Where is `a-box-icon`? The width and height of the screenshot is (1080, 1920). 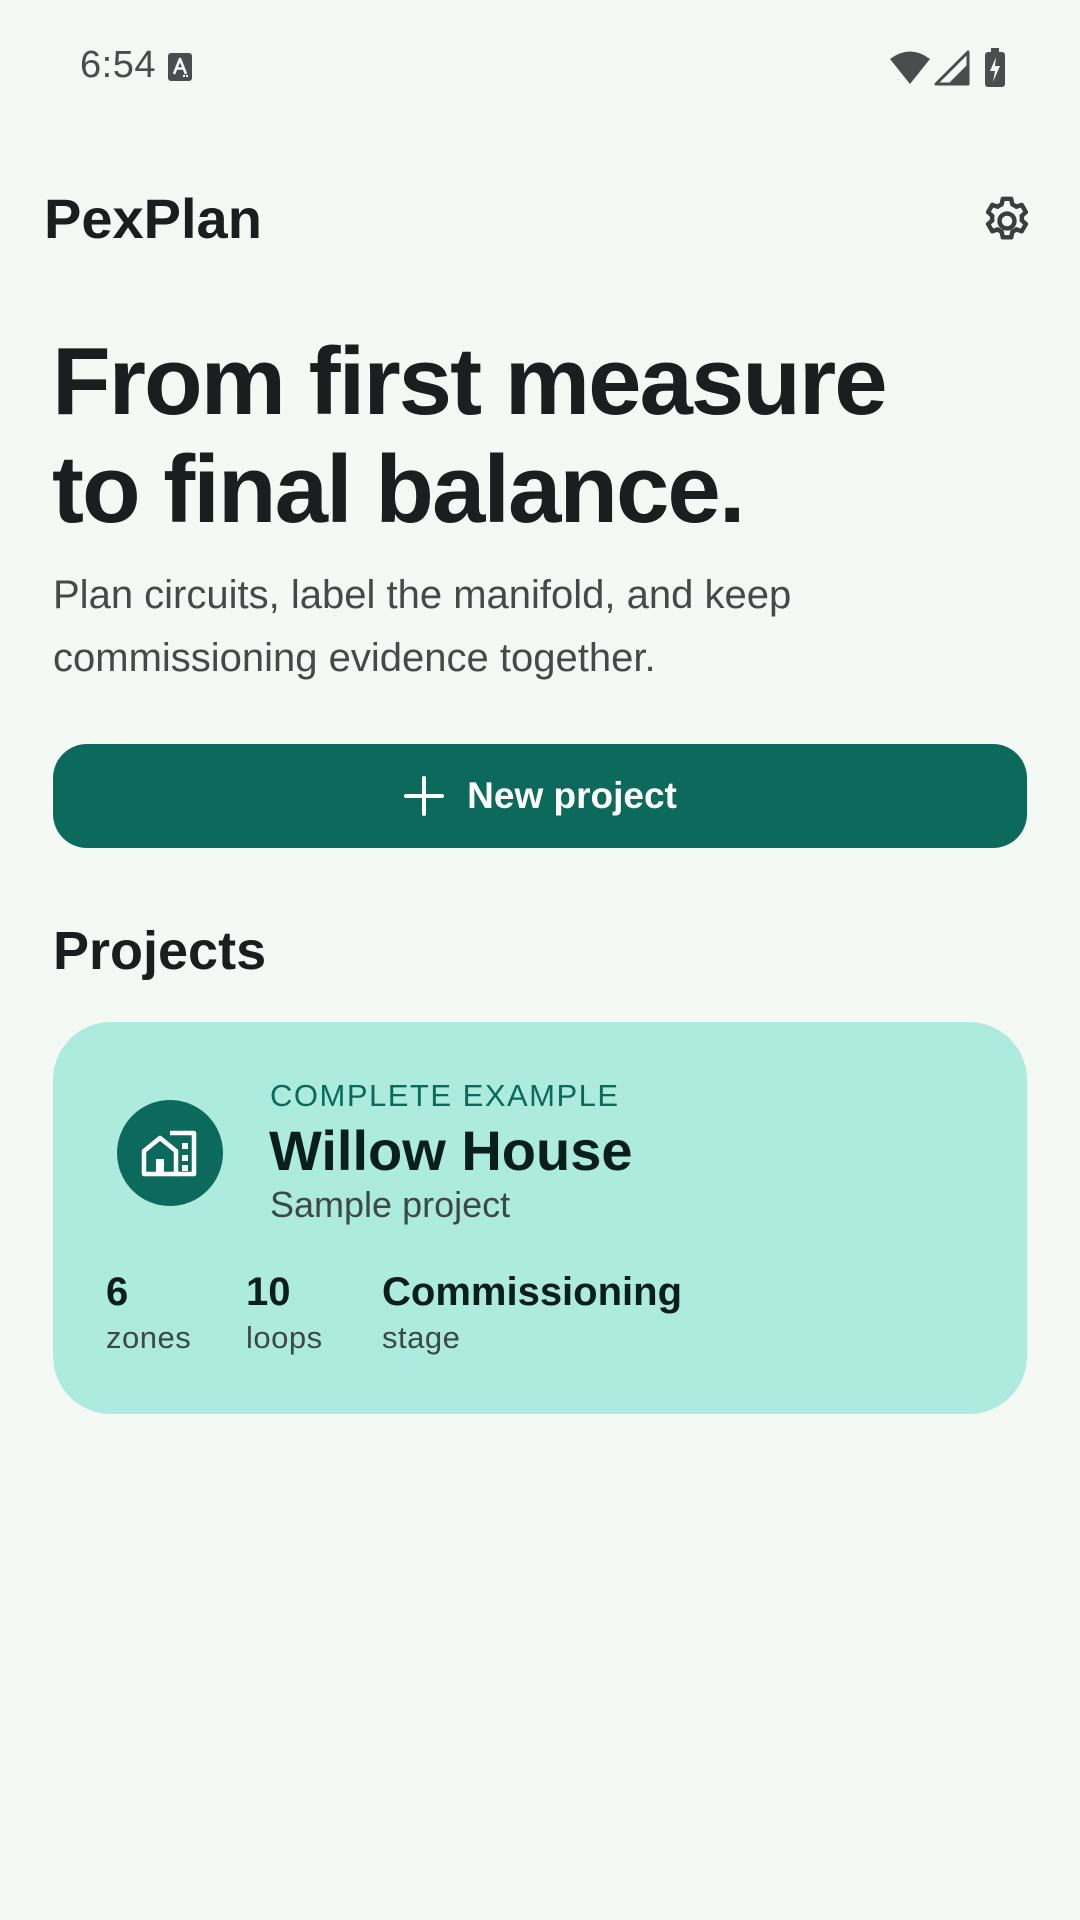 a-box-icon is located at coordinates (180, 67).